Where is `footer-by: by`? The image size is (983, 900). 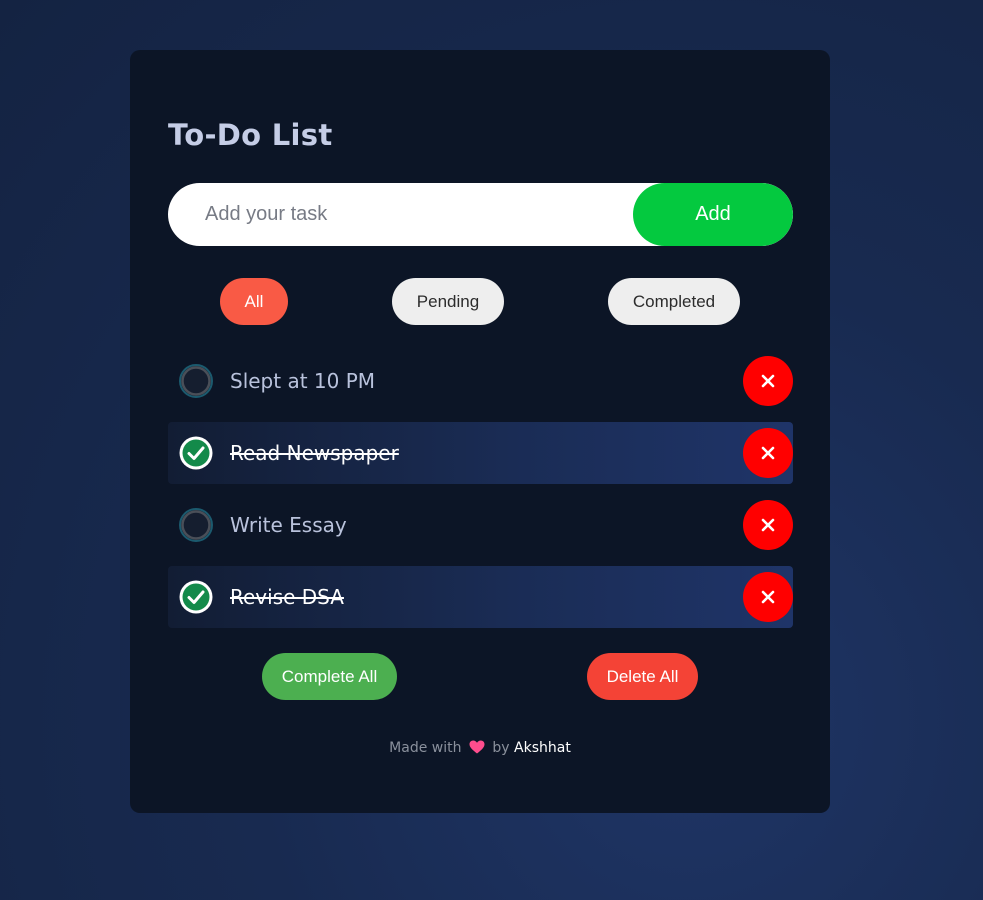 footer-by: by is located at coordinates (501, 748).